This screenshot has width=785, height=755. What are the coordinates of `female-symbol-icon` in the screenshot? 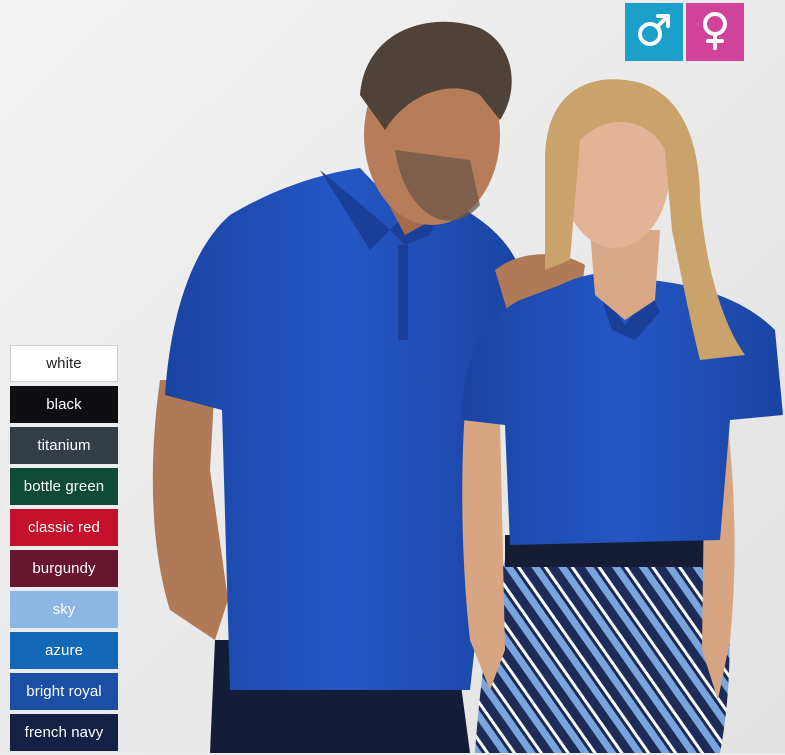 It's located at (715, 32).